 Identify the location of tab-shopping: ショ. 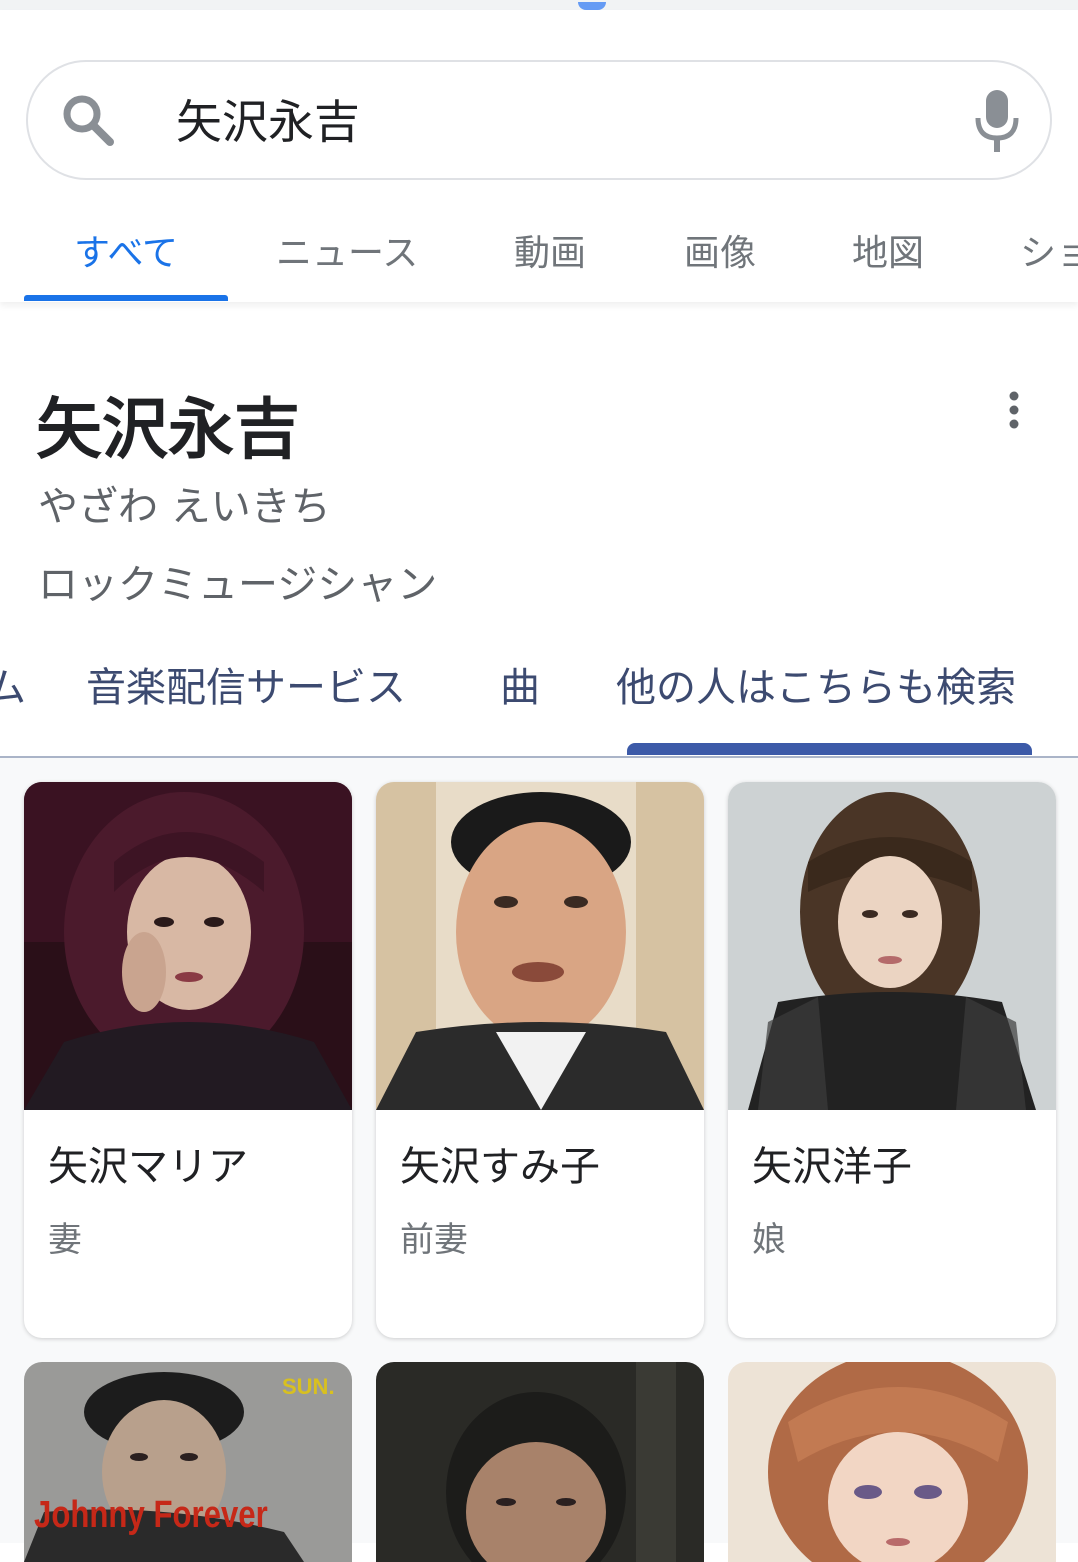
(1049, 257).